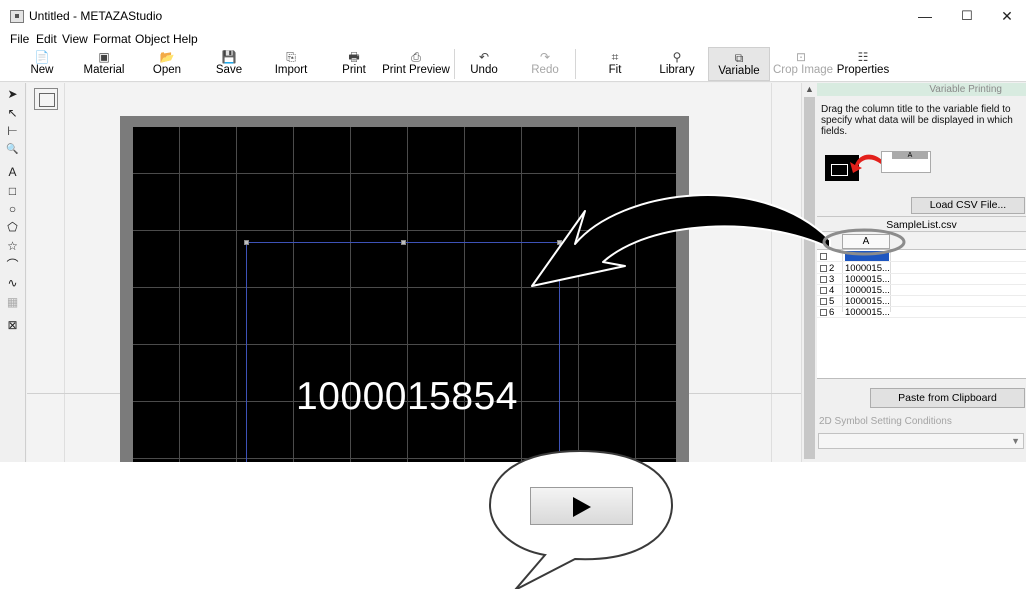 The image size is (1026, 589). I want to click on zoom-tool-icon: 🔍, so click(12, 149).